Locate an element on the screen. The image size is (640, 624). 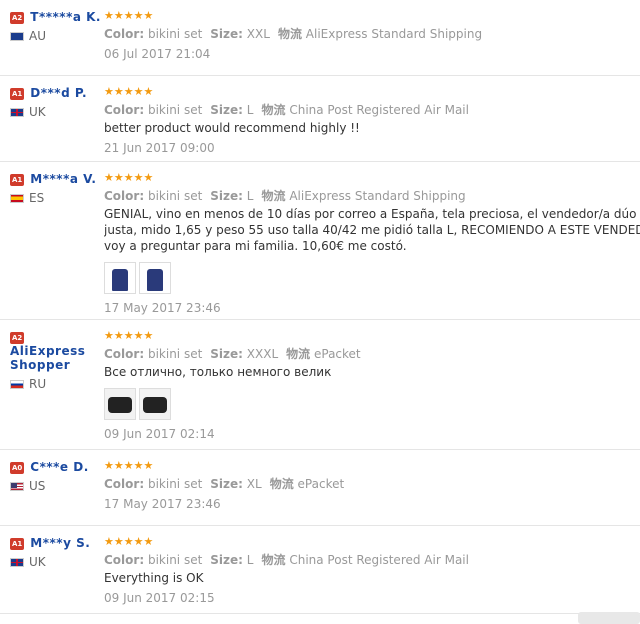
review-text: Все отлично, только немного велик is located at coordinates (218, 372).